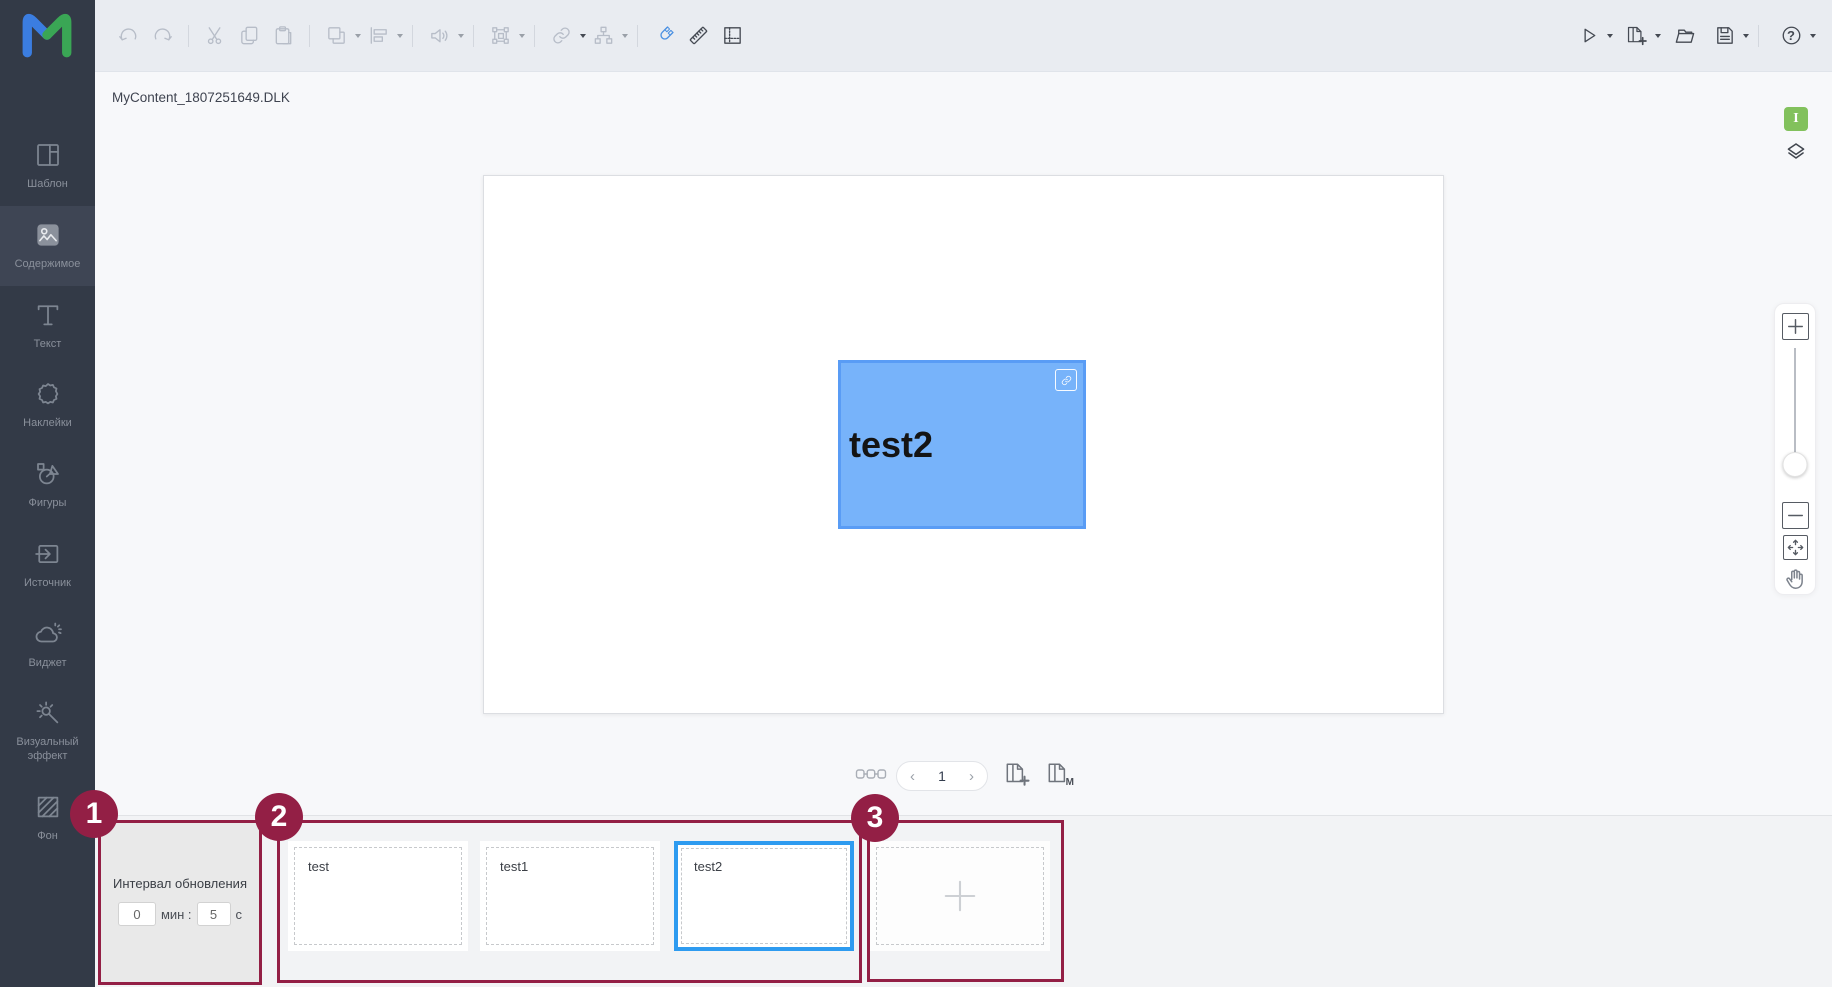 The width and height of the screenshot is (1832, 987). Describe the element at coordinates (47, 474) in the screenshot. I see `shapes-icon` at that location.